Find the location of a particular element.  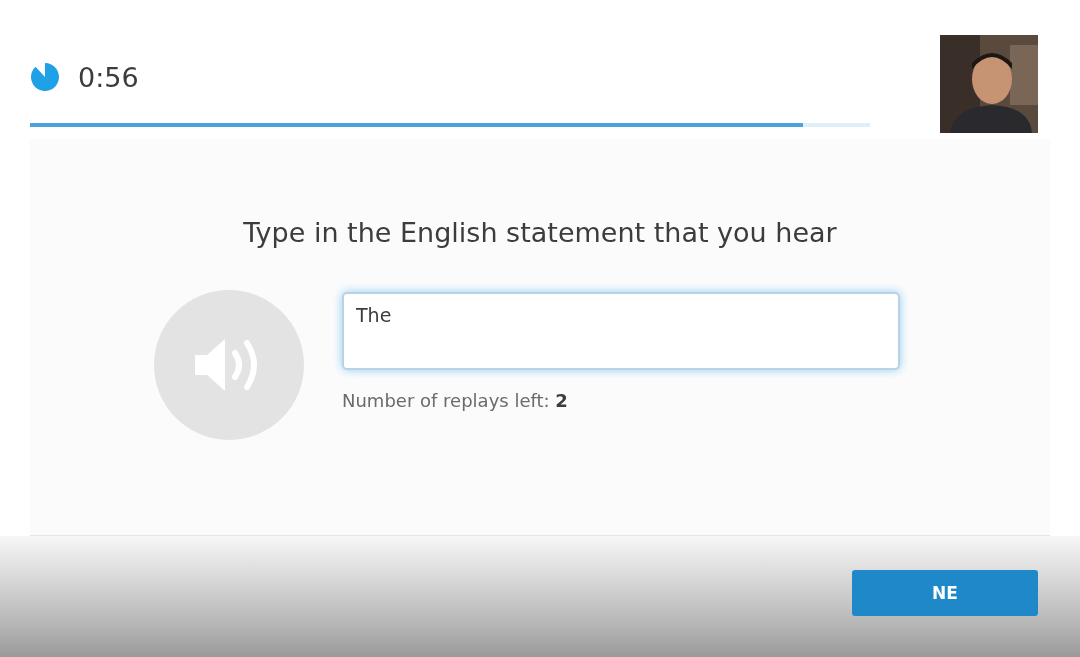

next-button: NE is located at coordinates (945, 592).